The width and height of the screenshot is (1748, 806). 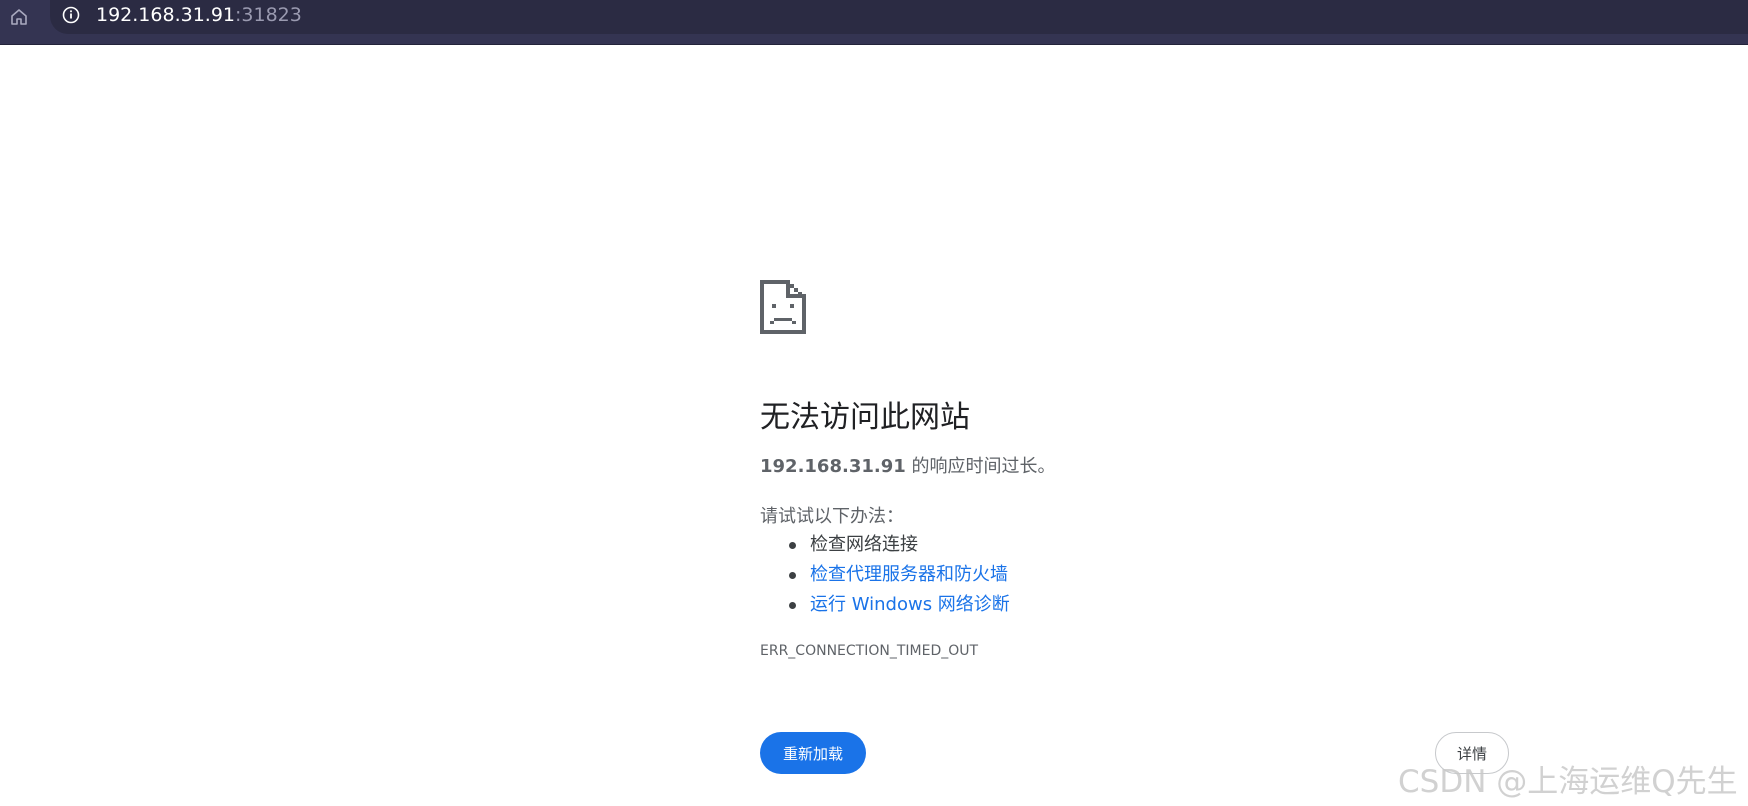 What do you see at coordinates (909, 574) in the screenshot?
I see `link-check-proxy-firewall: 检查代理服务器和防火墙` at bounding box center [909, 574].